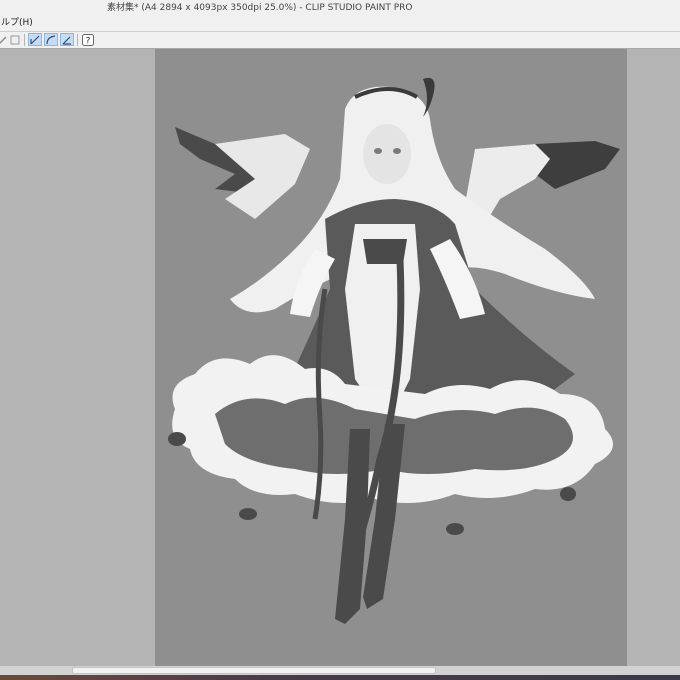 The height and width of the screenshot is (680, 680). Describe the element at coordinates (340, 677) in the screenshot. I see `taskbar-strip` at that location.